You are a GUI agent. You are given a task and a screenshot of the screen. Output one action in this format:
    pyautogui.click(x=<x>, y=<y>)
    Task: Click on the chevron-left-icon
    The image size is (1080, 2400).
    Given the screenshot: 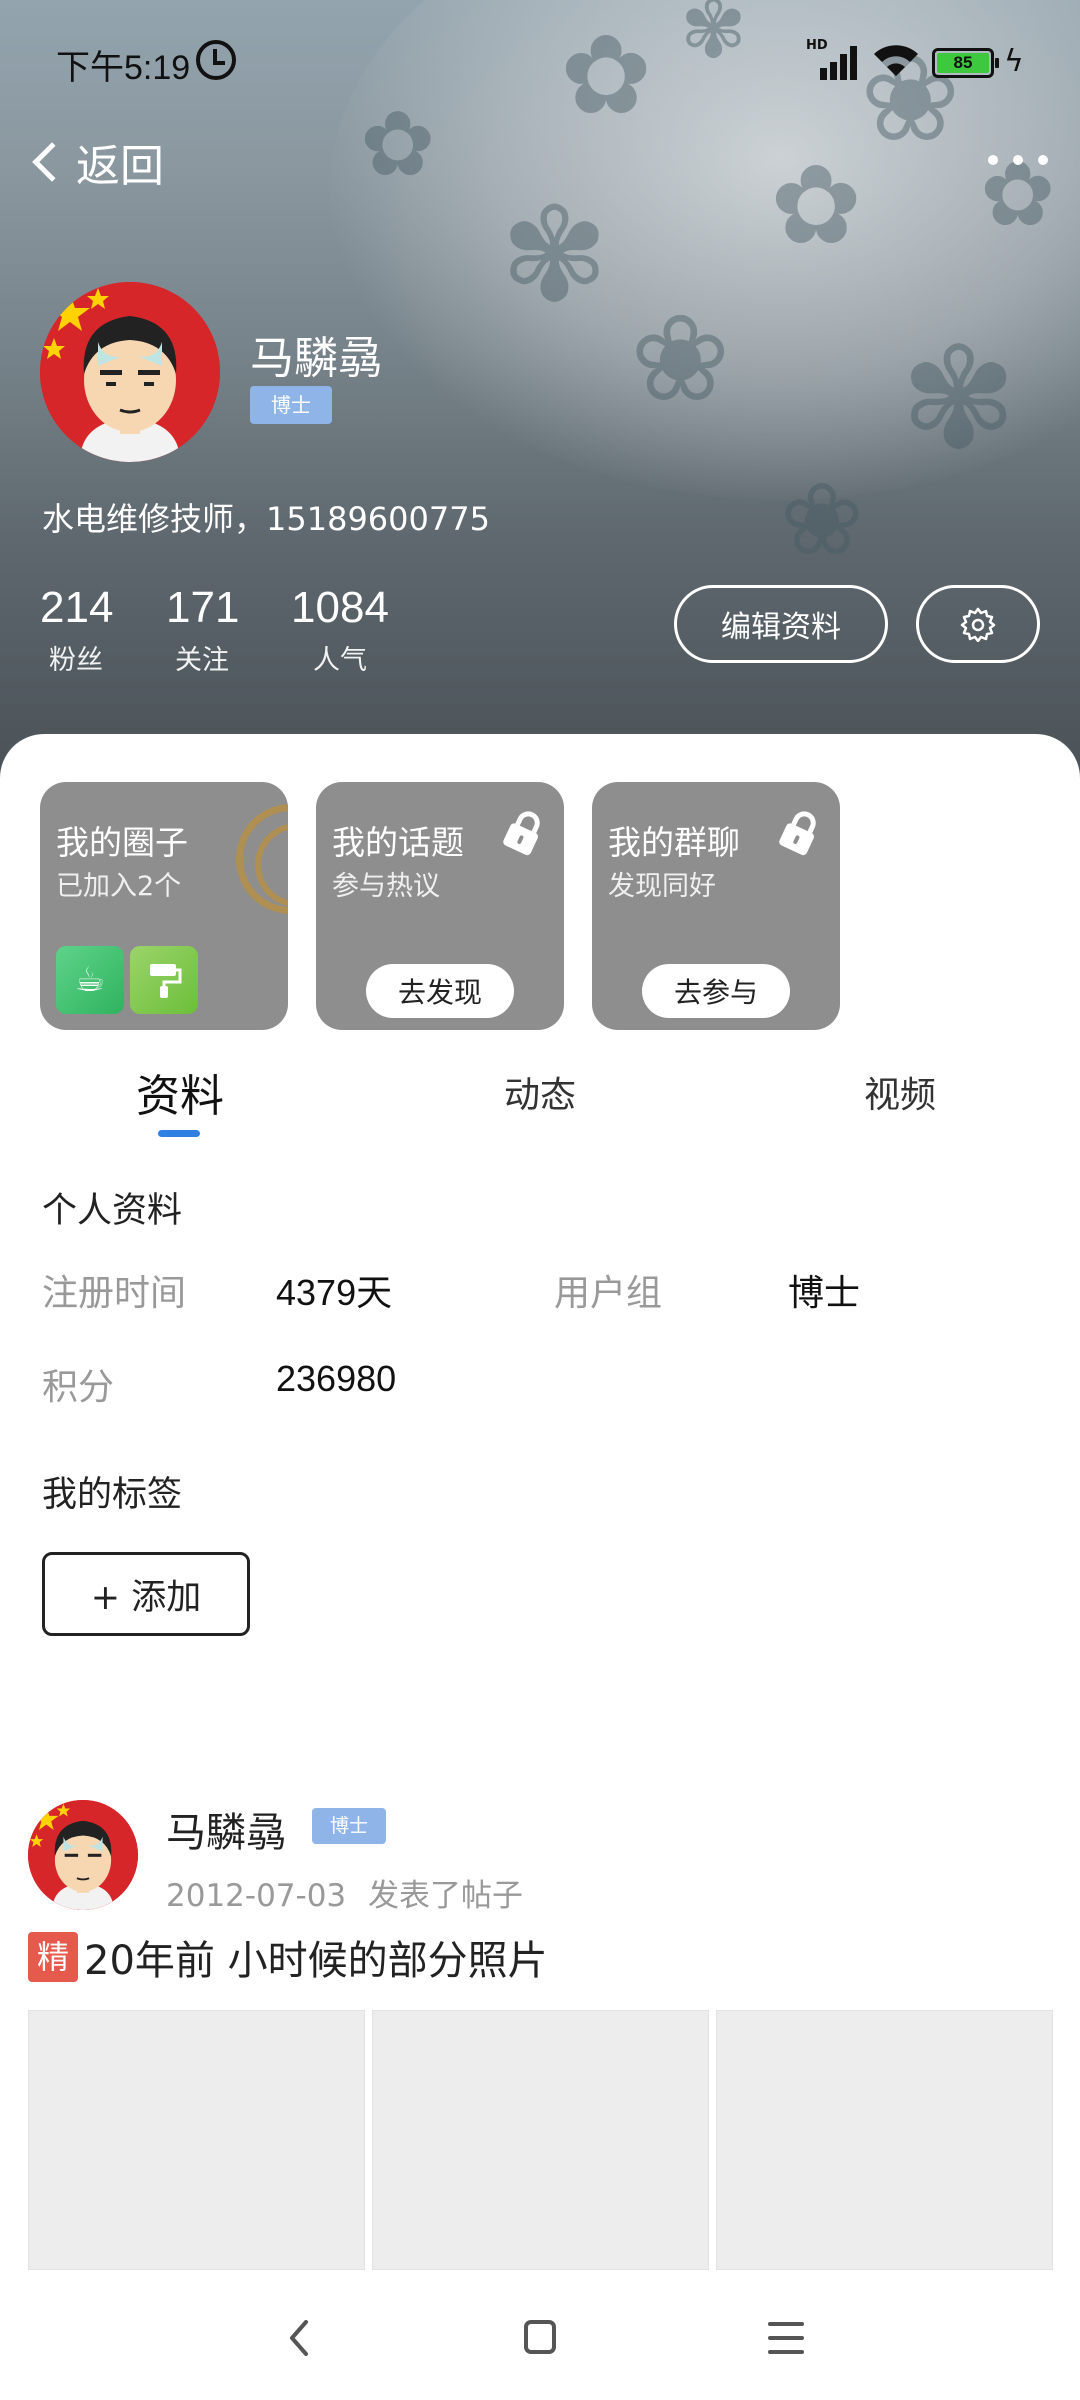 What is the action you would take?
    pyautogui.click(x=52, y=162)
    